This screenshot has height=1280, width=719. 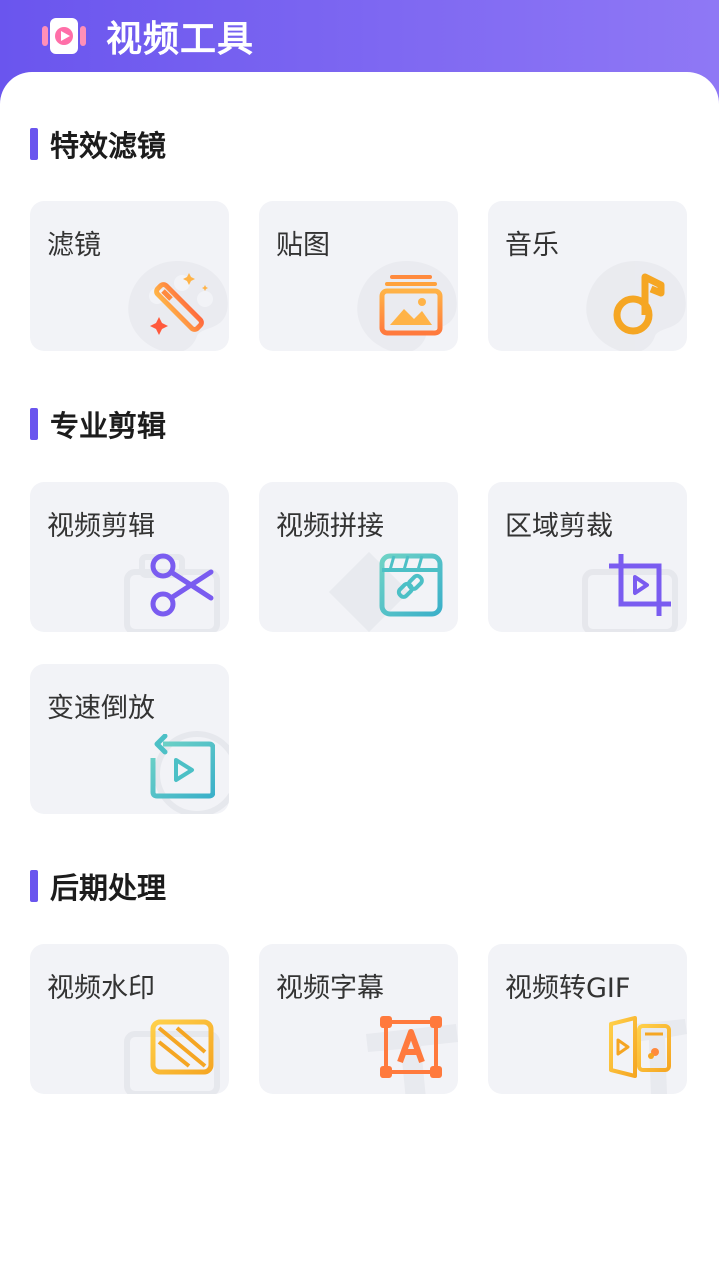 What do you see at coordinates (182, 585) in the screenshot?
I see `scissors-icon` at bounding box center [182, 585].